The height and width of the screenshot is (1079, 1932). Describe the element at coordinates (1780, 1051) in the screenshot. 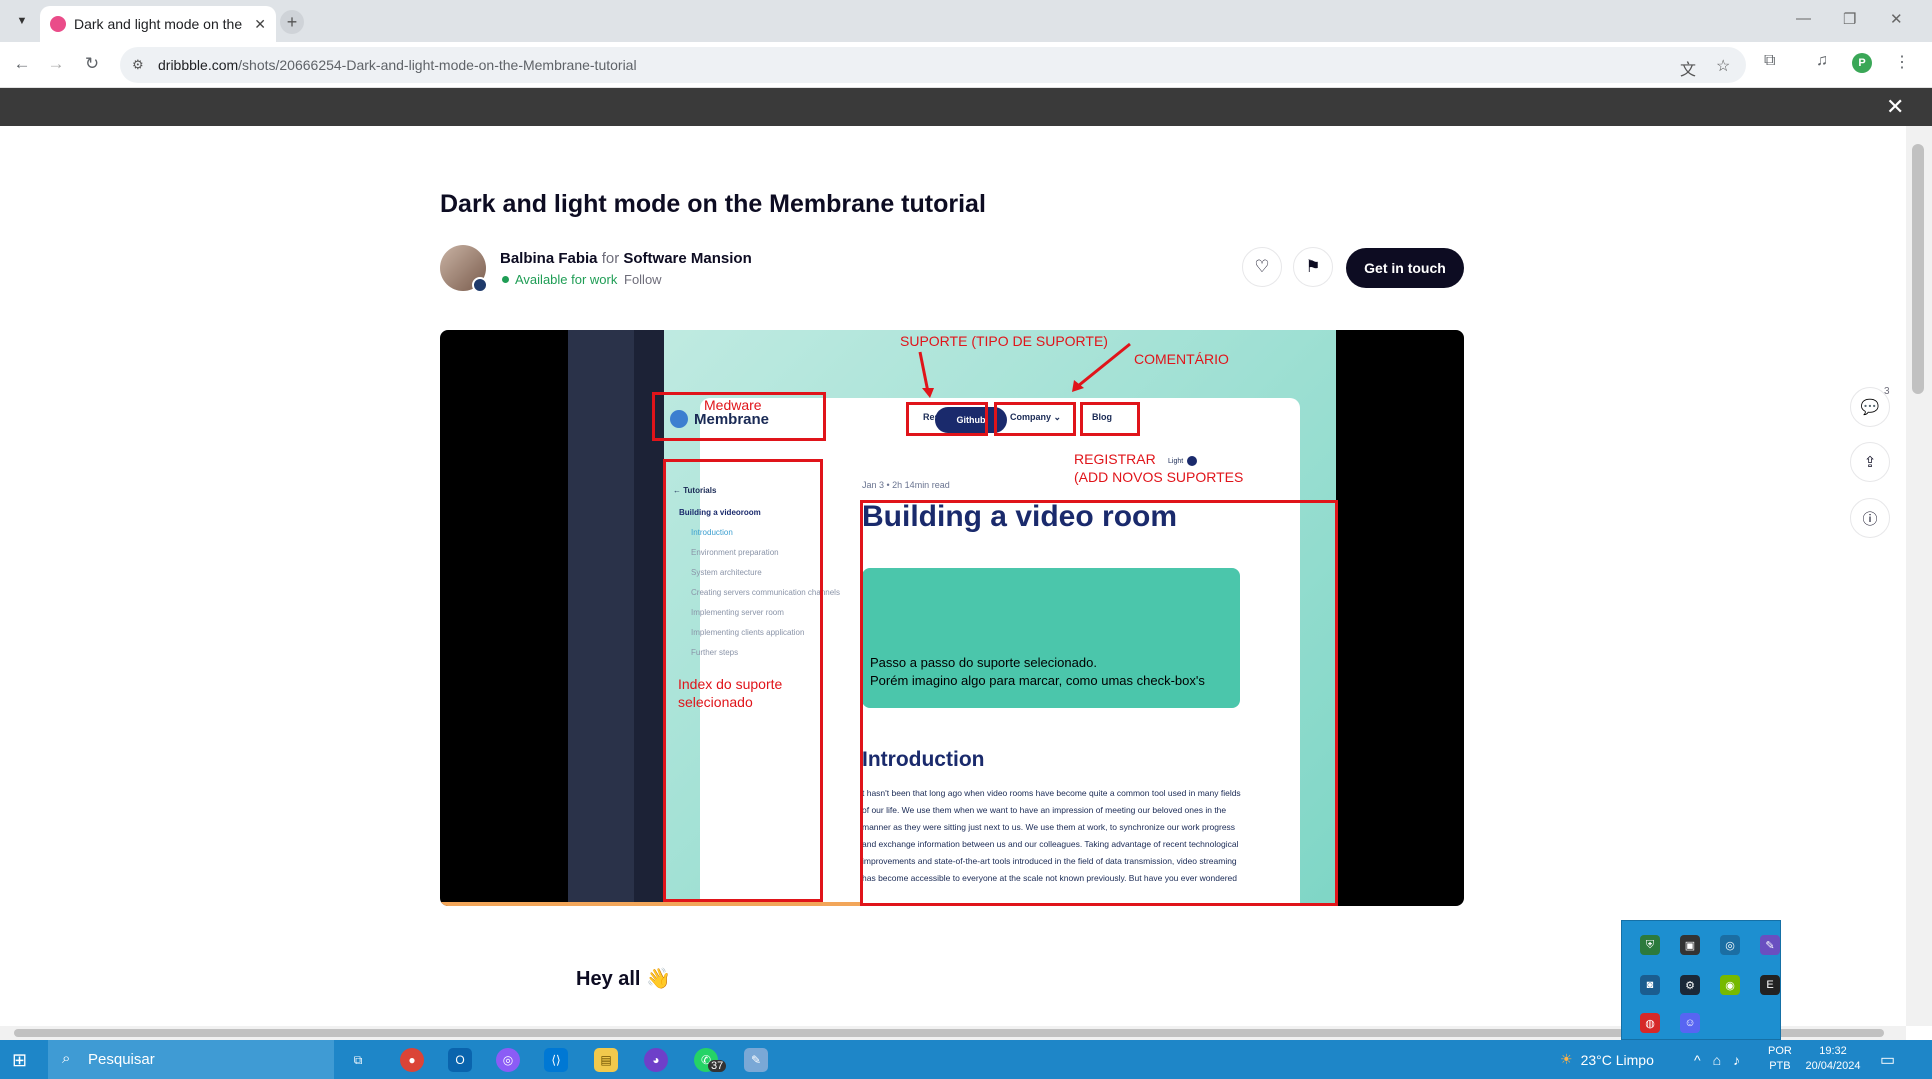

I see `lang-line-1: POR` at that location.